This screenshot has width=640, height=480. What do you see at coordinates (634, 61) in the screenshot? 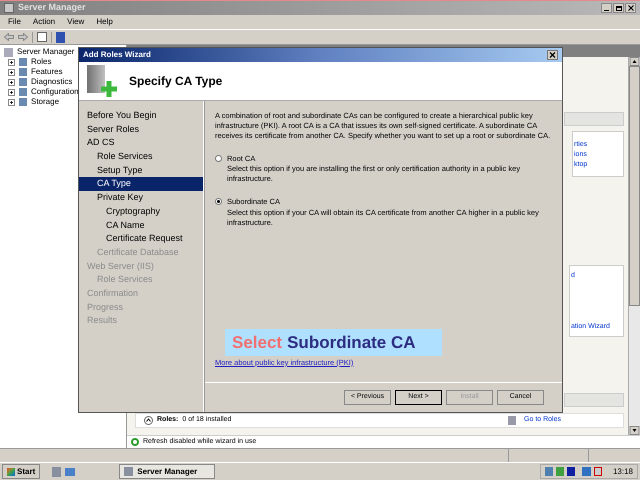
I see `scroll-up-icon` at bounding box center [634, 61].